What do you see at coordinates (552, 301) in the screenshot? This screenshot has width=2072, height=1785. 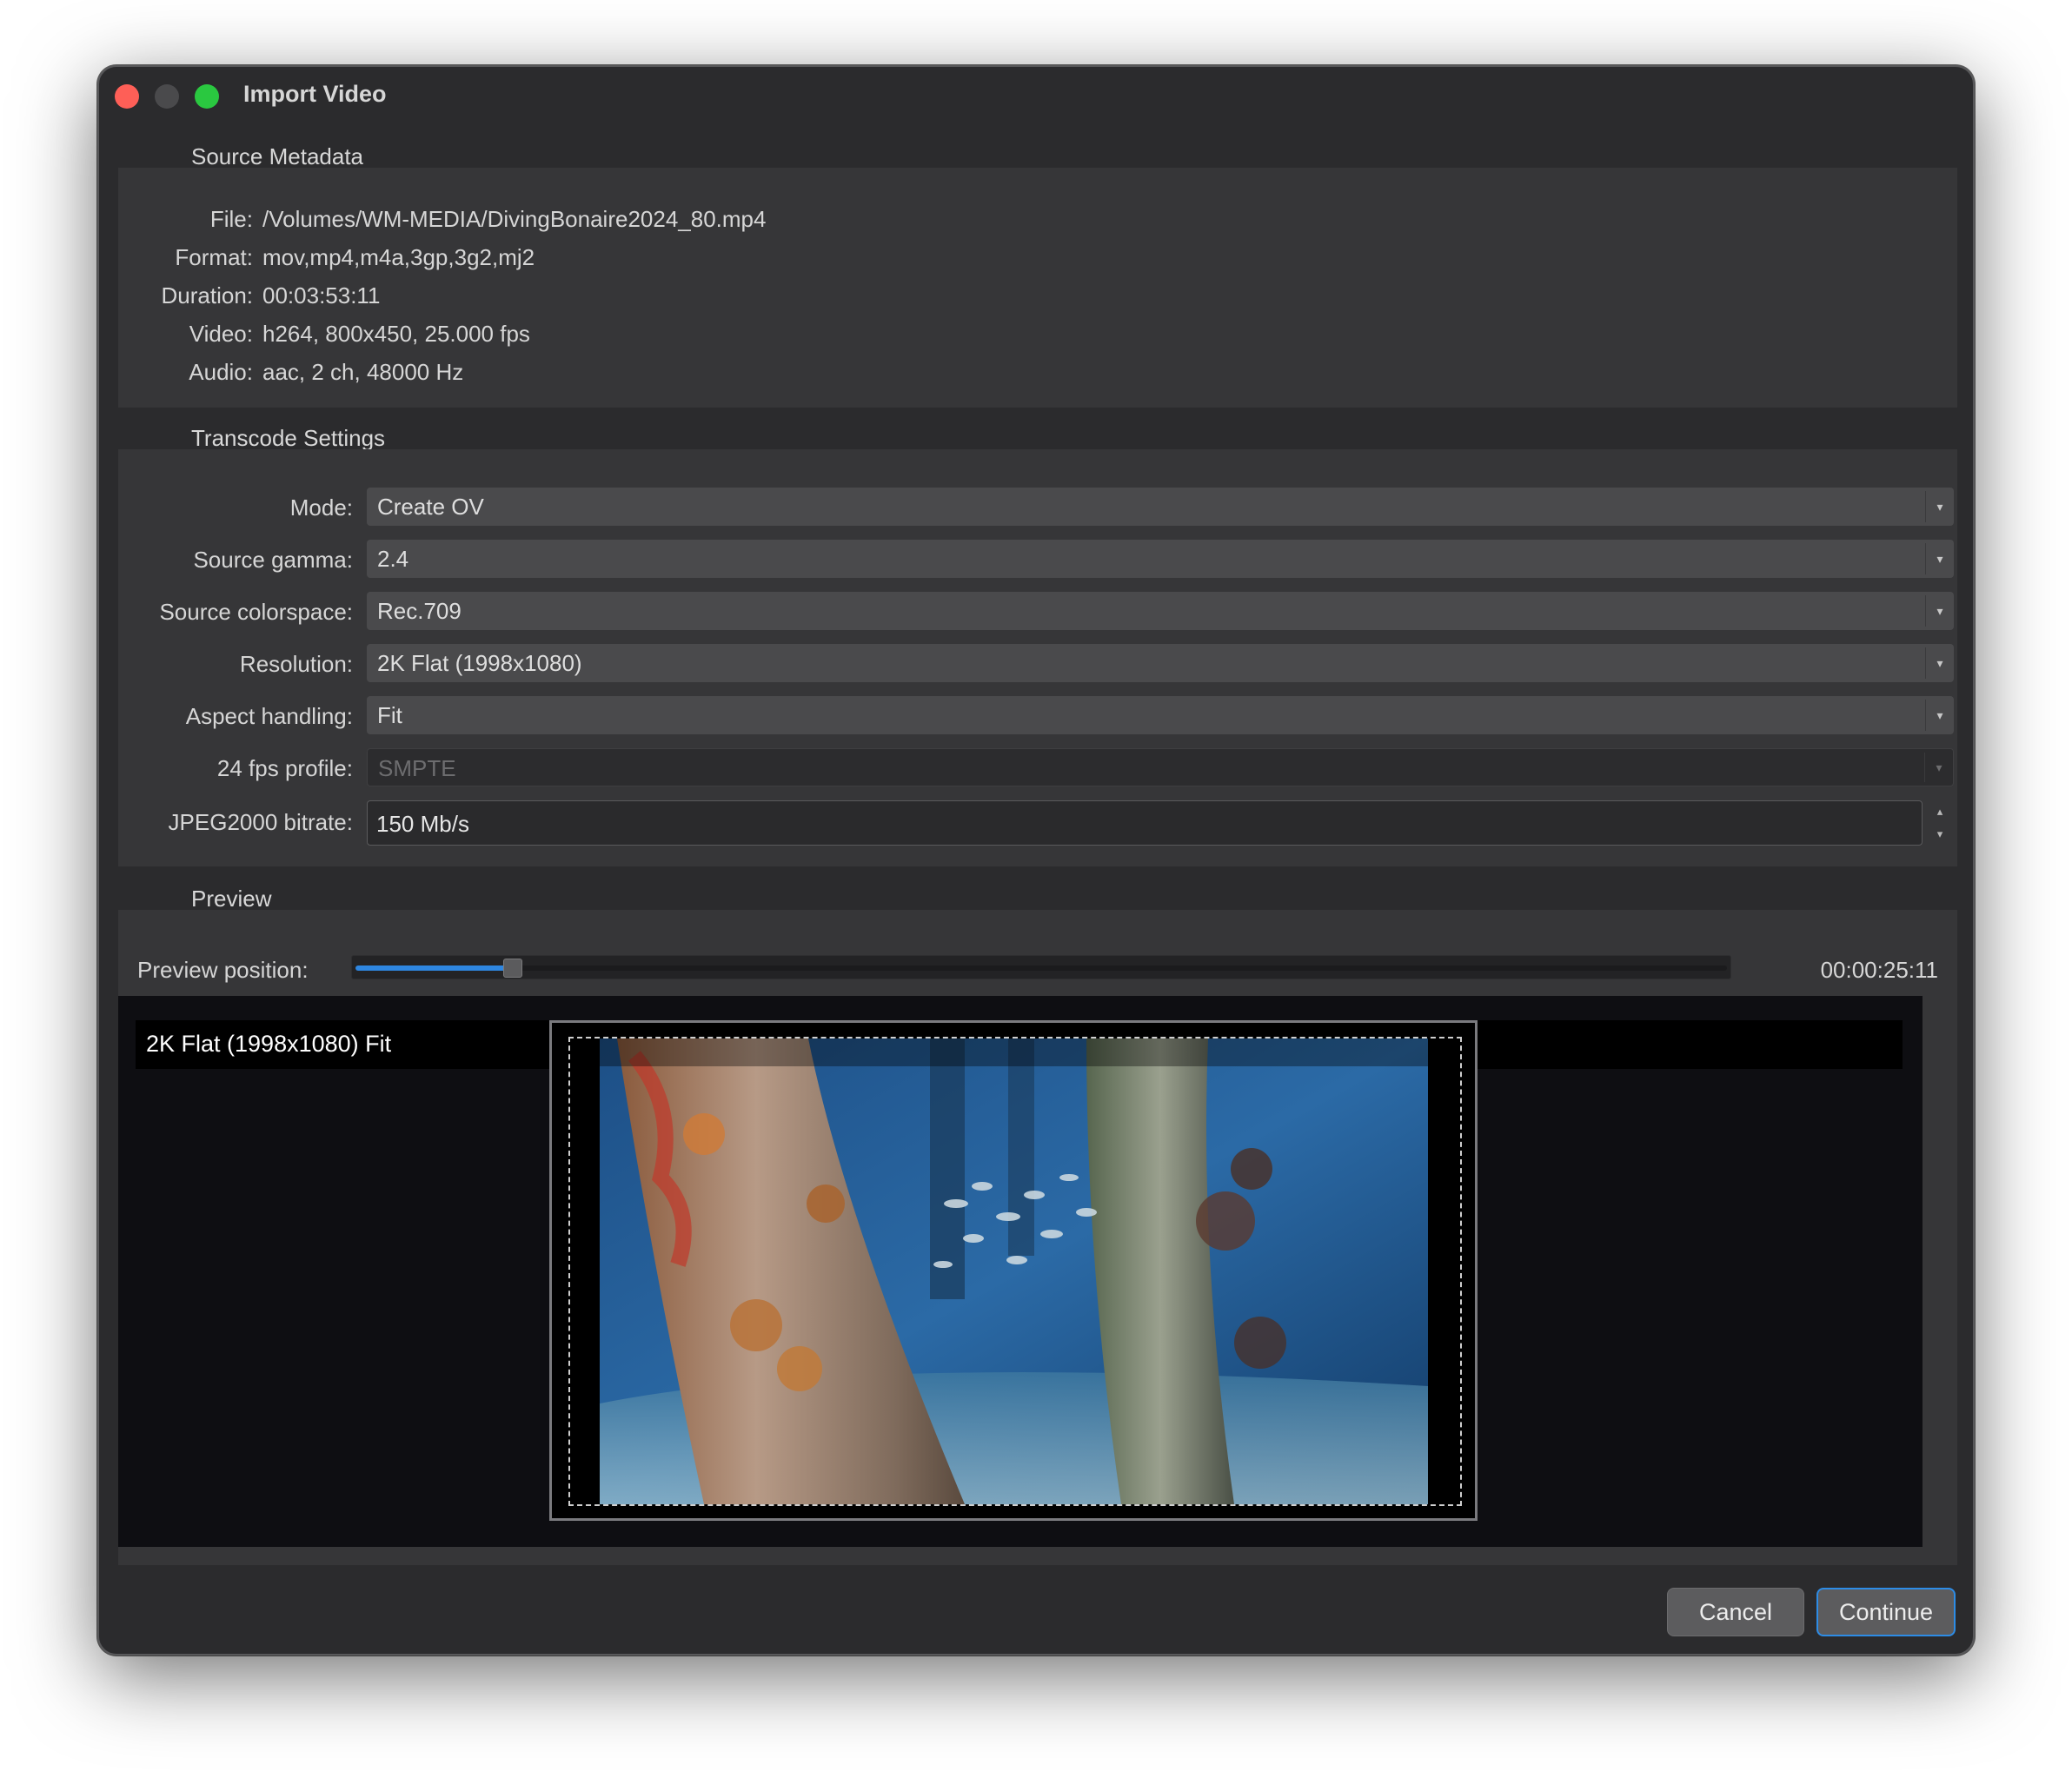 I see `metadata-duration-row: Duration: 00:03:53:11` at bounding box center [552, 301].